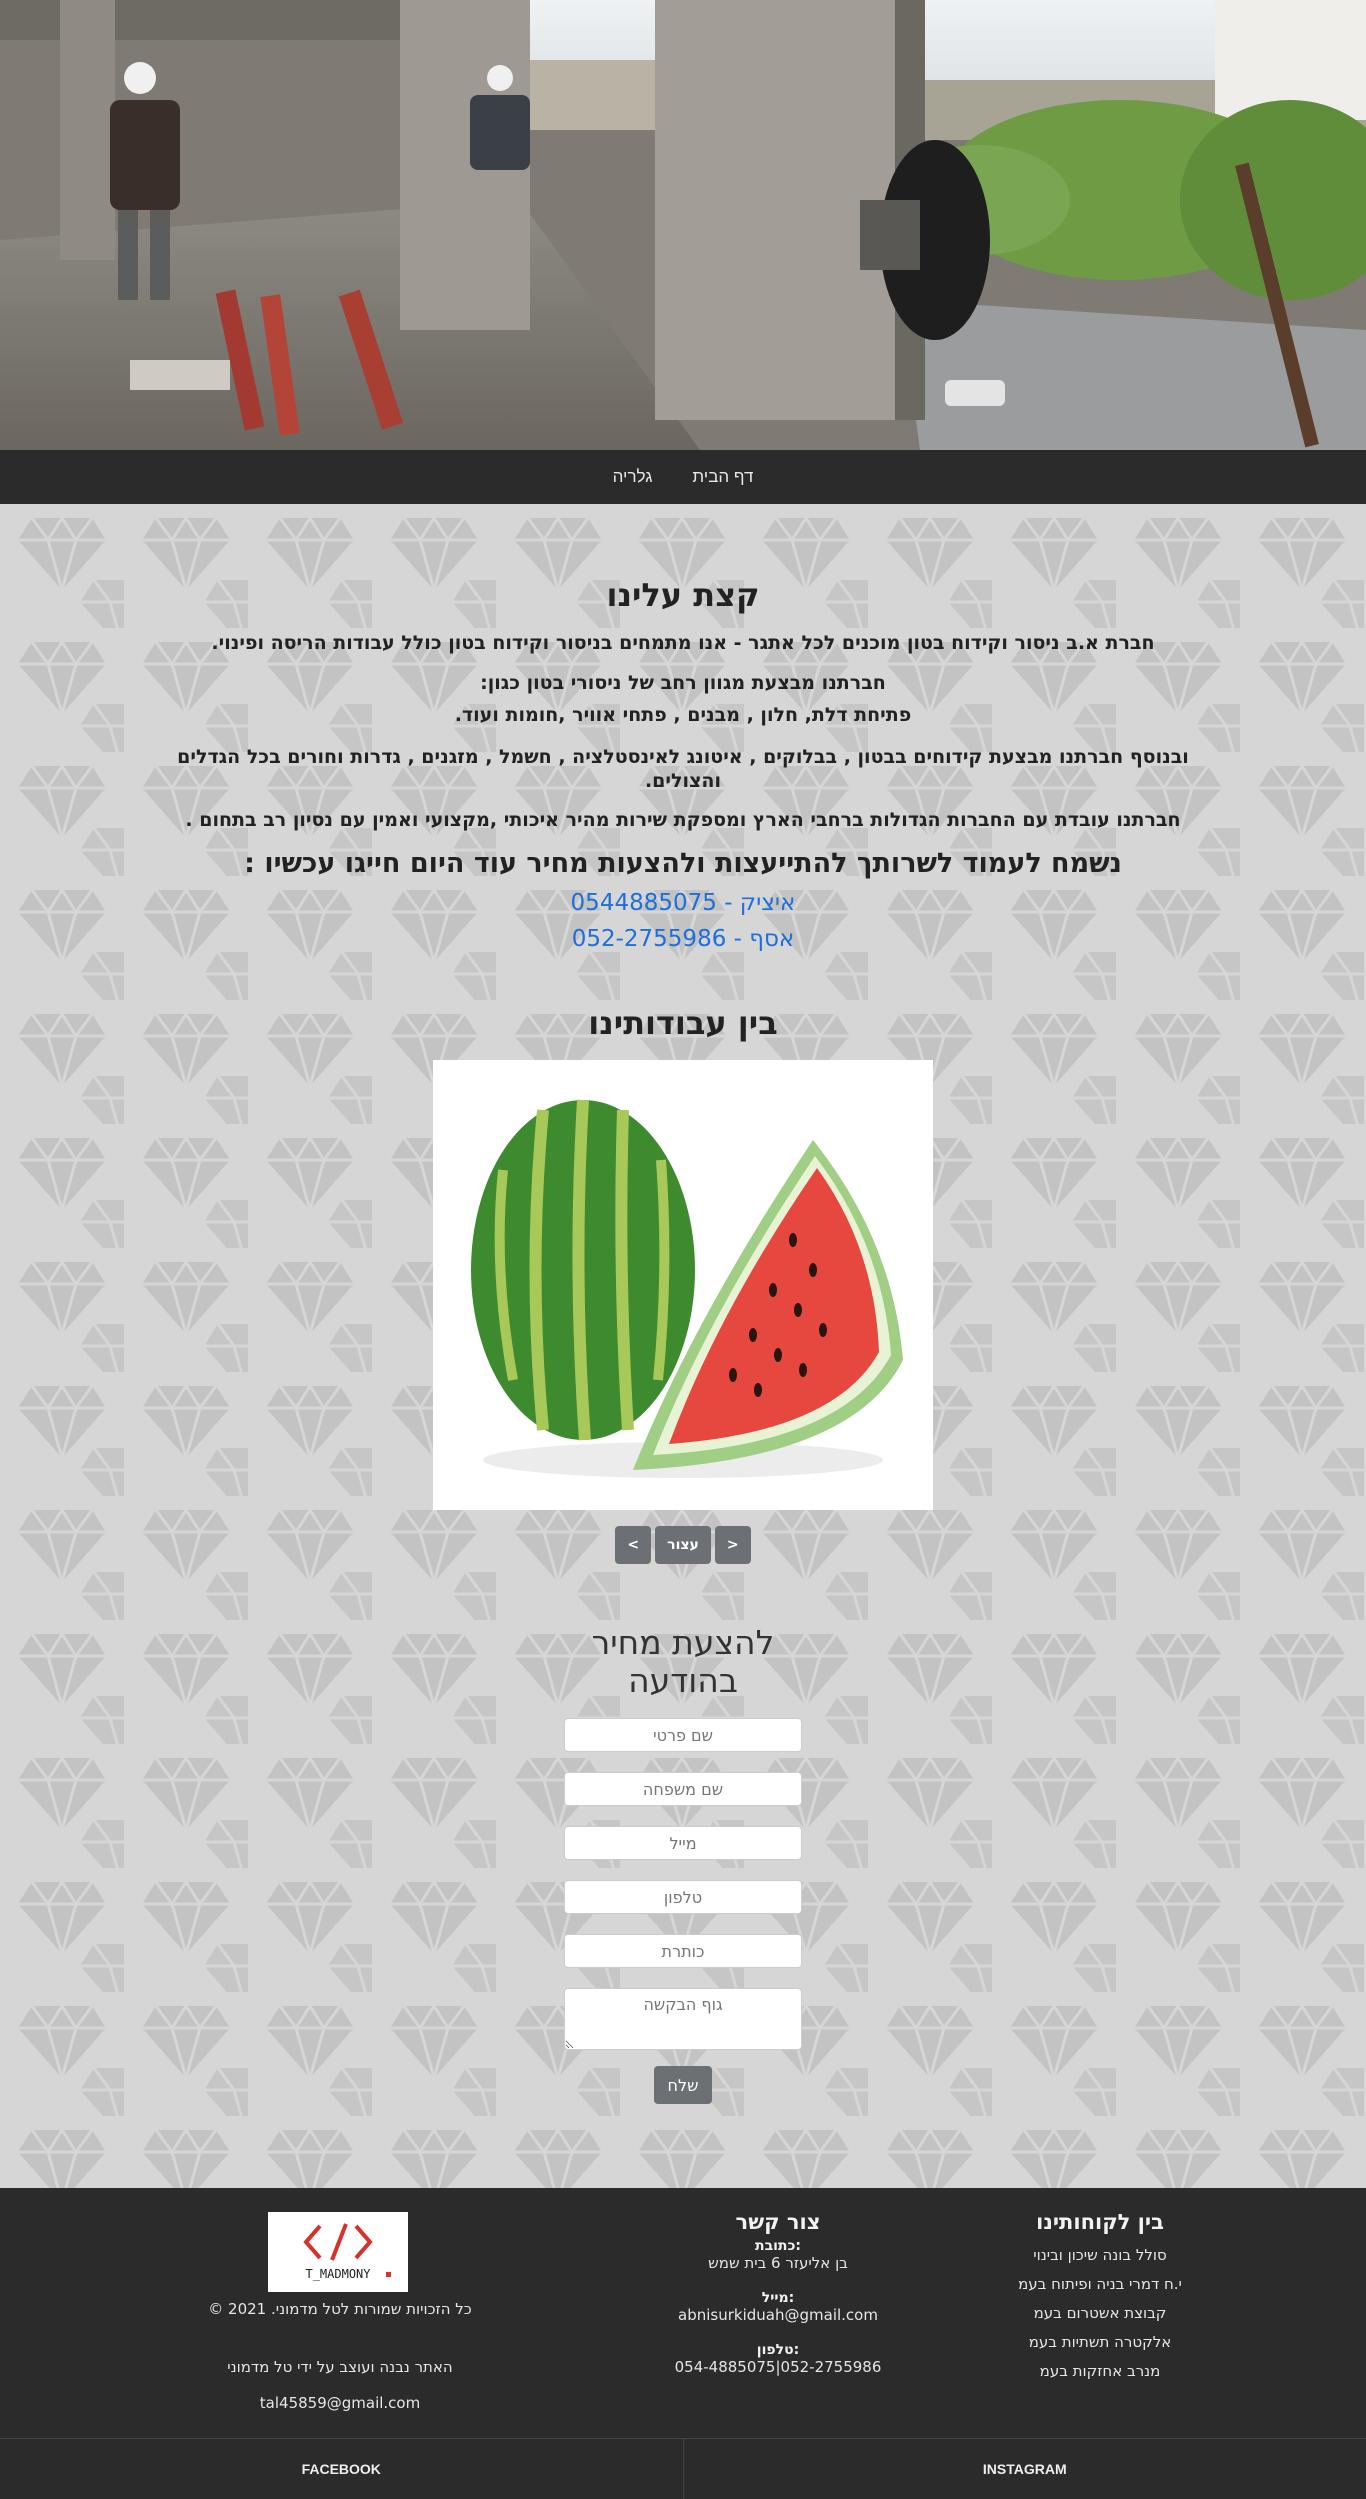  What do you see at coordinates (683, 2085) in the screenshot?
I see `send-button: שלח` at bounding box center [683, 2085].